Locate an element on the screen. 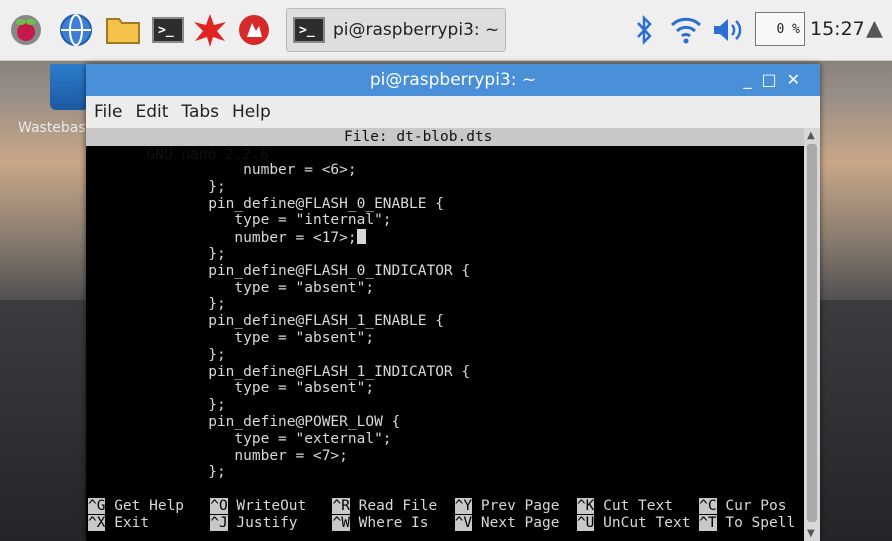 The height and width of the screenshot is (541, 892). wolfram-icon is located at coordinates (254, 30).